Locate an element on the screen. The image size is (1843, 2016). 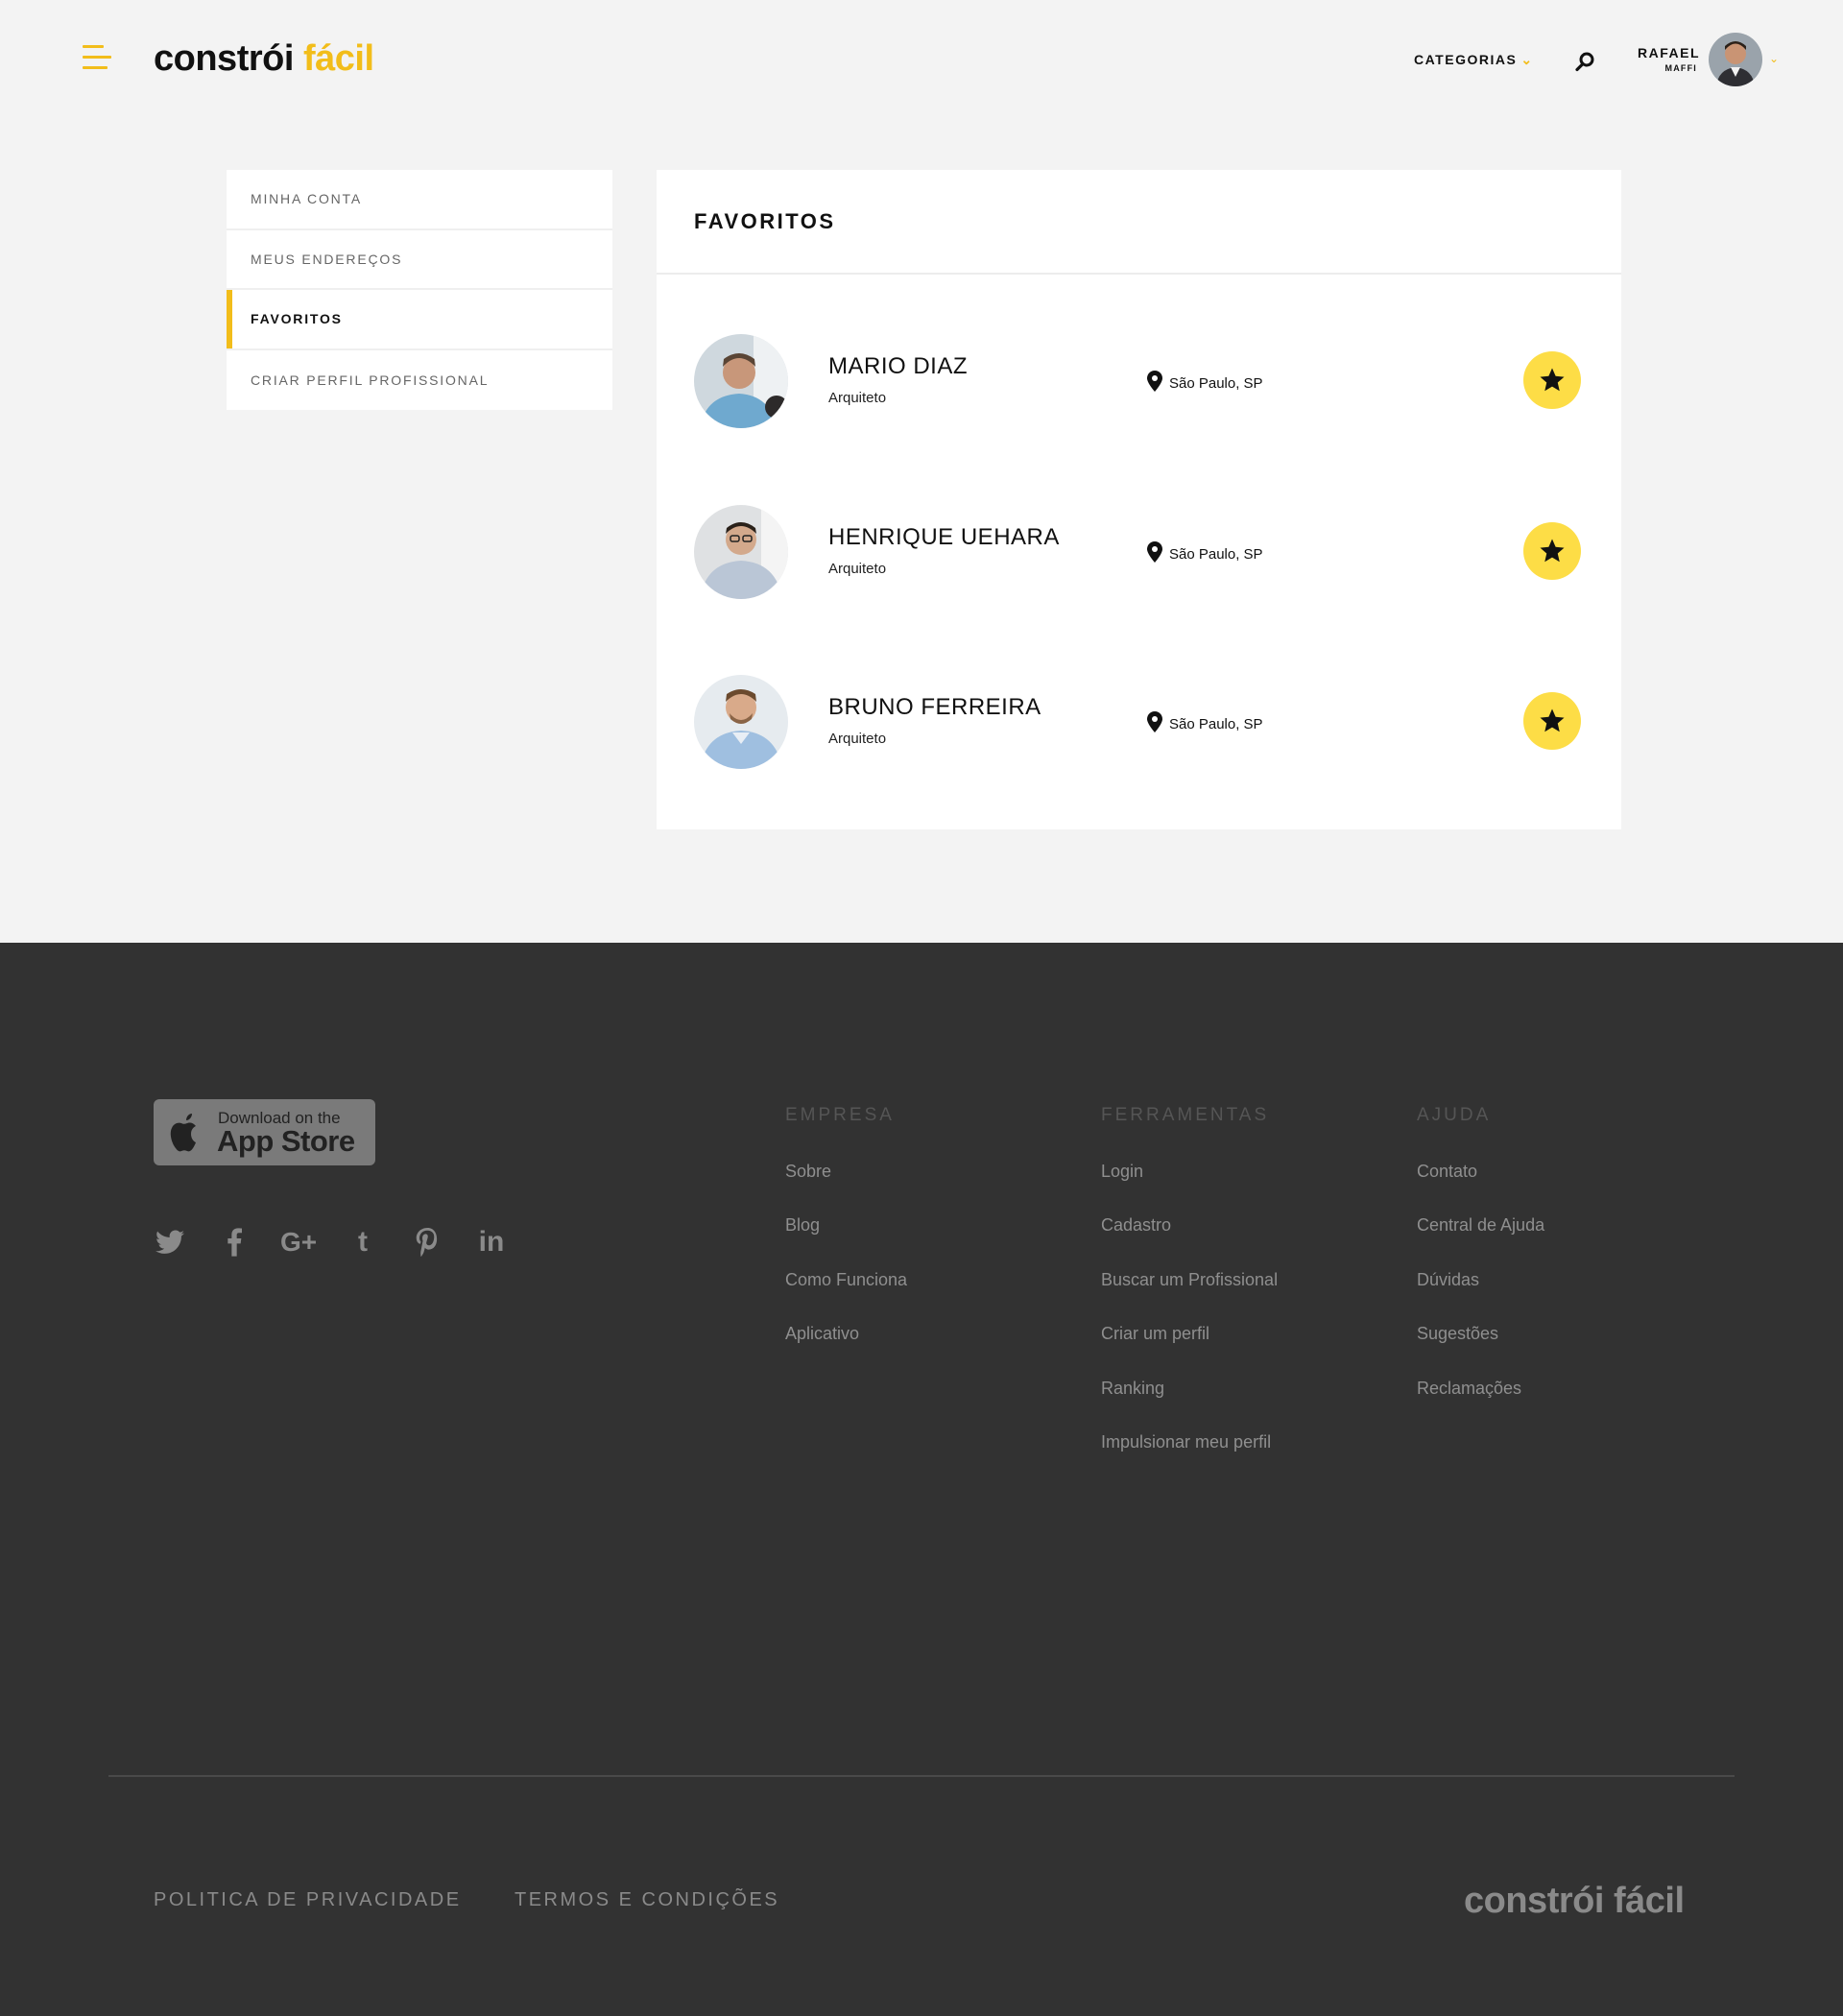
linkedin-icon: in is located at coordinates (491, 1242).